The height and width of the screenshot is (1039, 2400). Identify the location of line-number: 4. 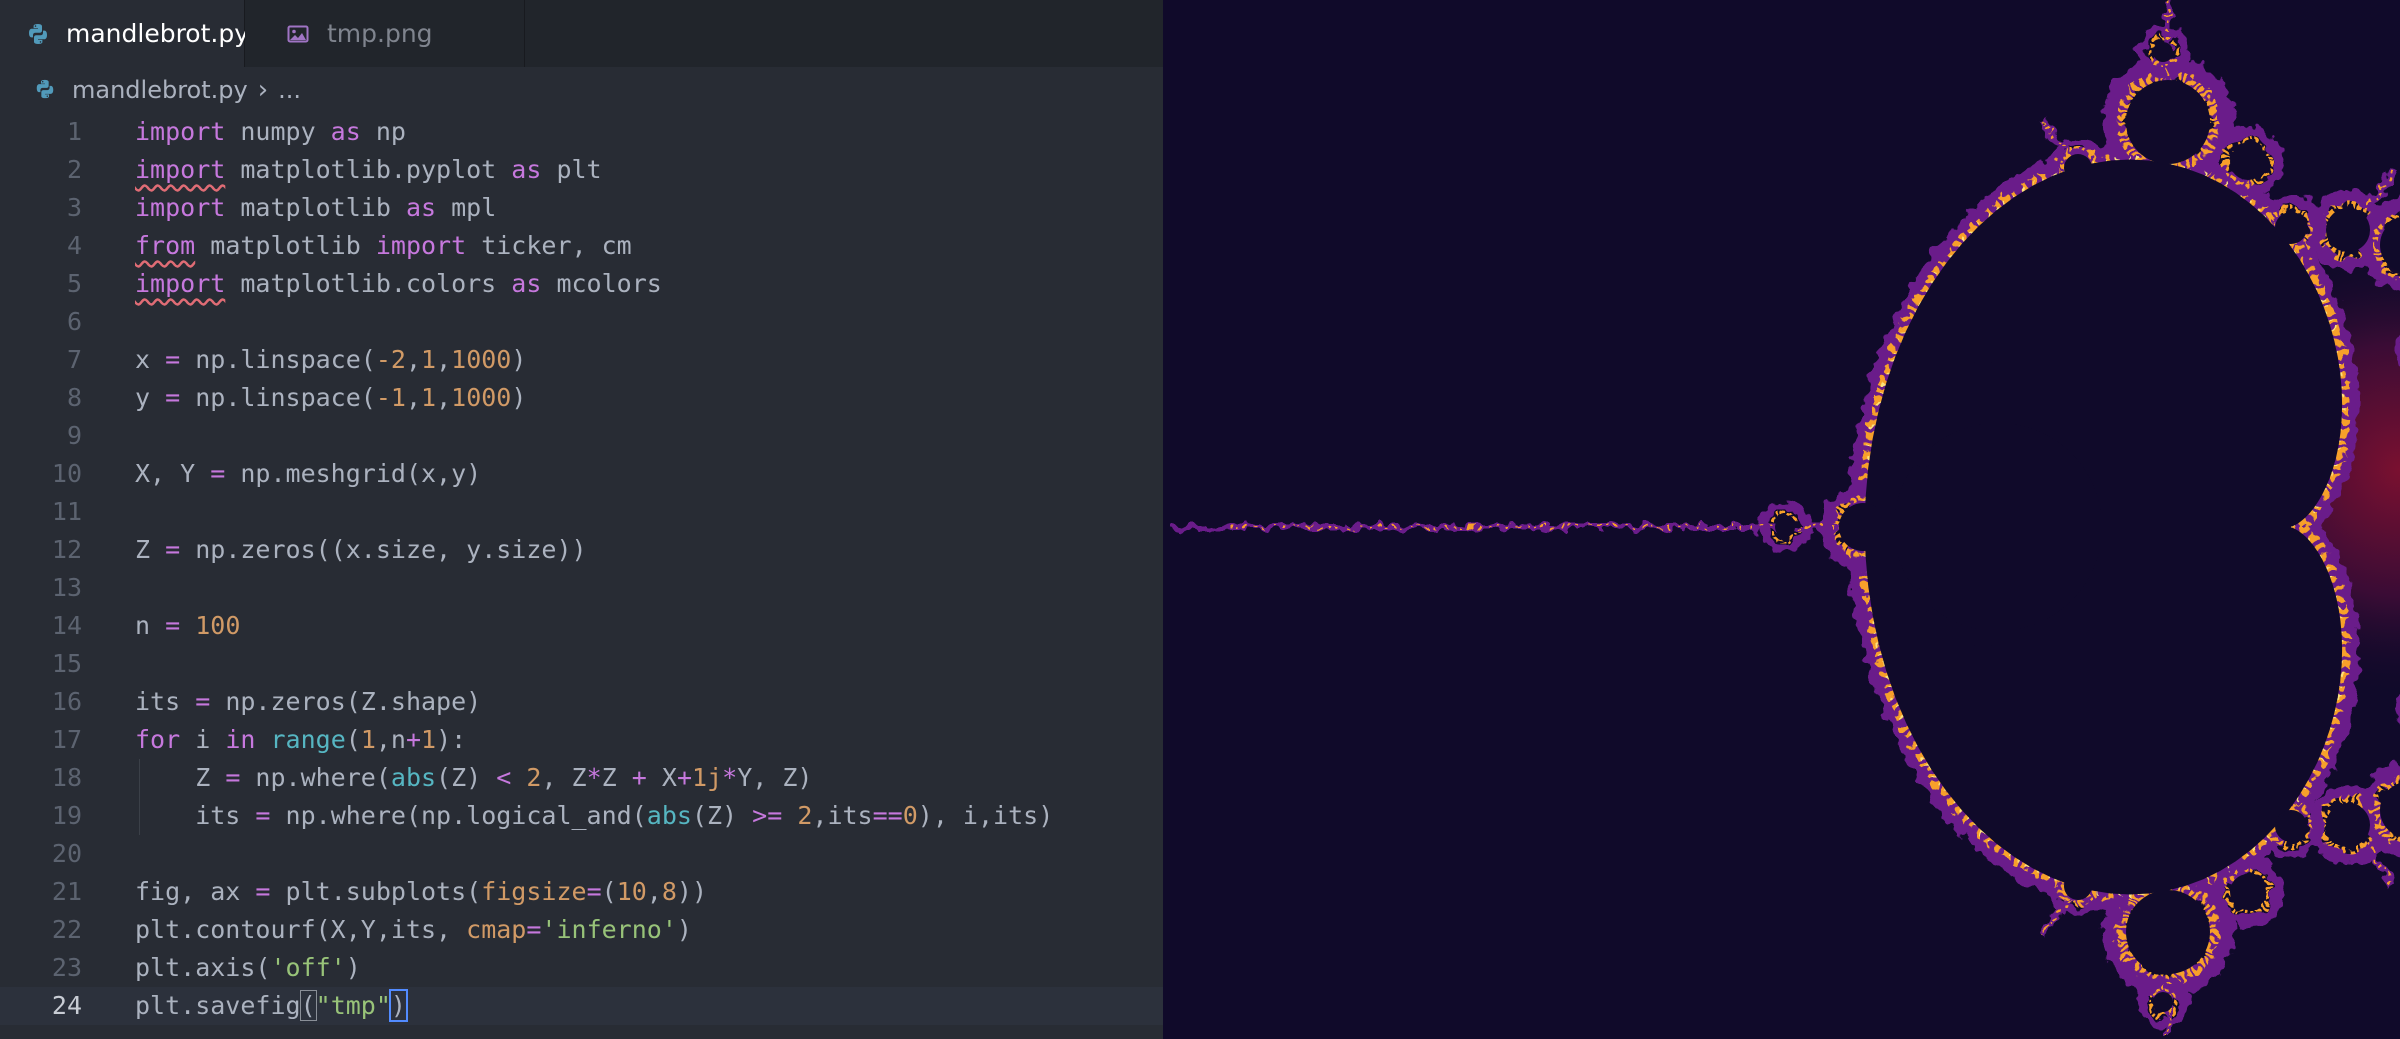
(74, 245).